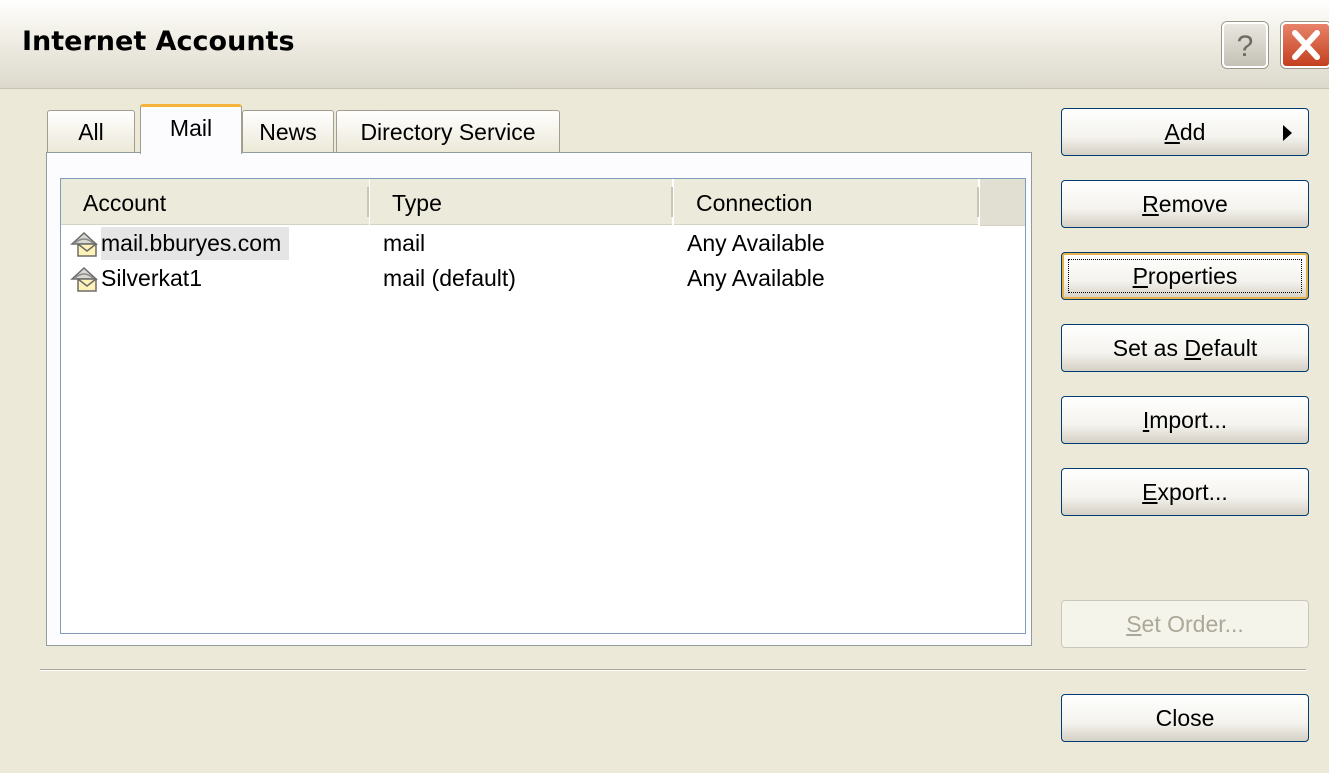 This screenshot has height=773, width=1329. I want to click on column-header-account-label: Account, so click(125, 203).